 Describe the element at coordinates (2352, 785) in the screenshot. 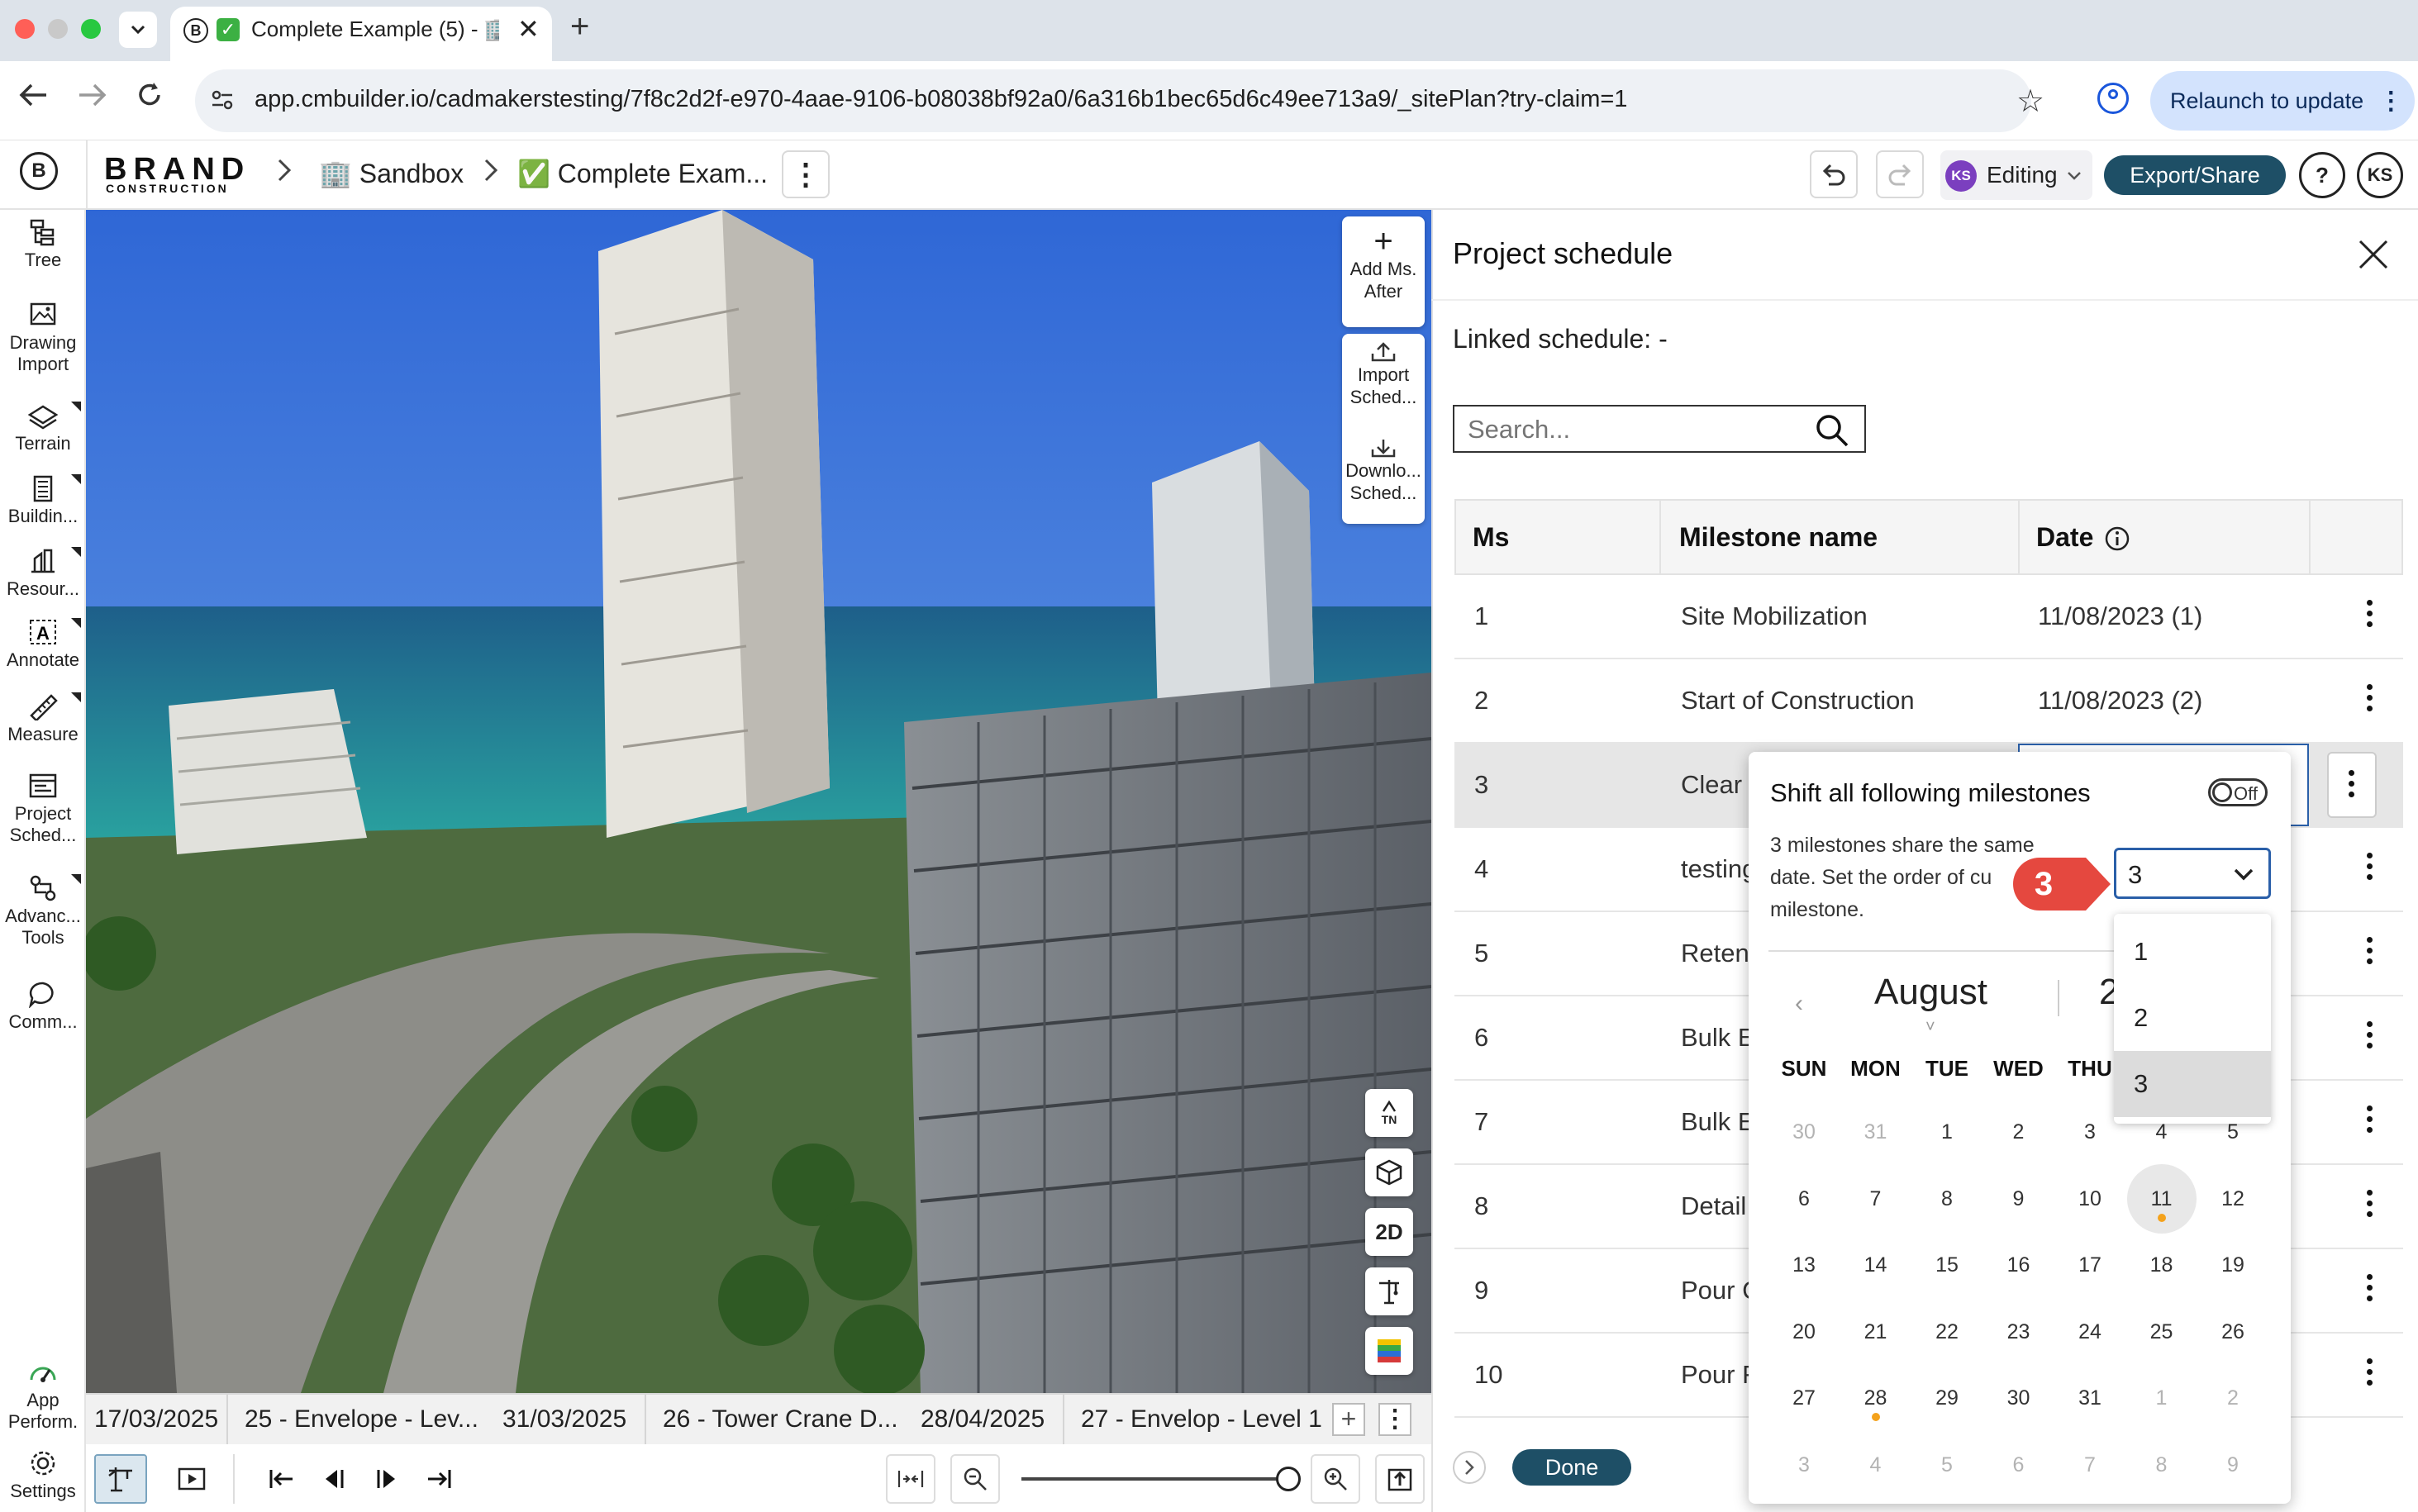

I see `row-menu-button-active` at that location.